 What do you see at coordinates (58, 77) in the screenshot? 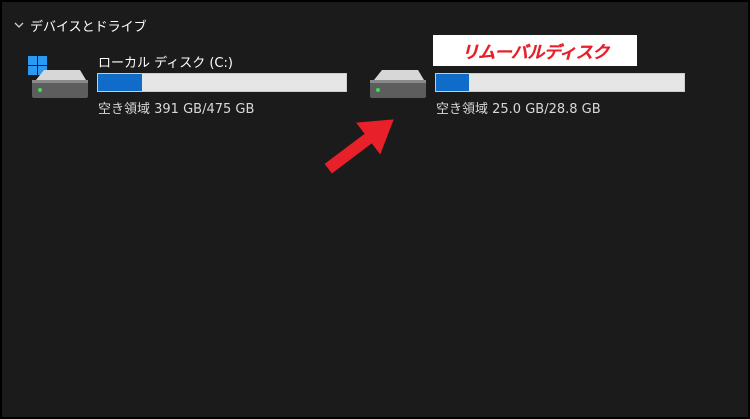
I see `hard-drive-icon` at bounding box center [58, 77].